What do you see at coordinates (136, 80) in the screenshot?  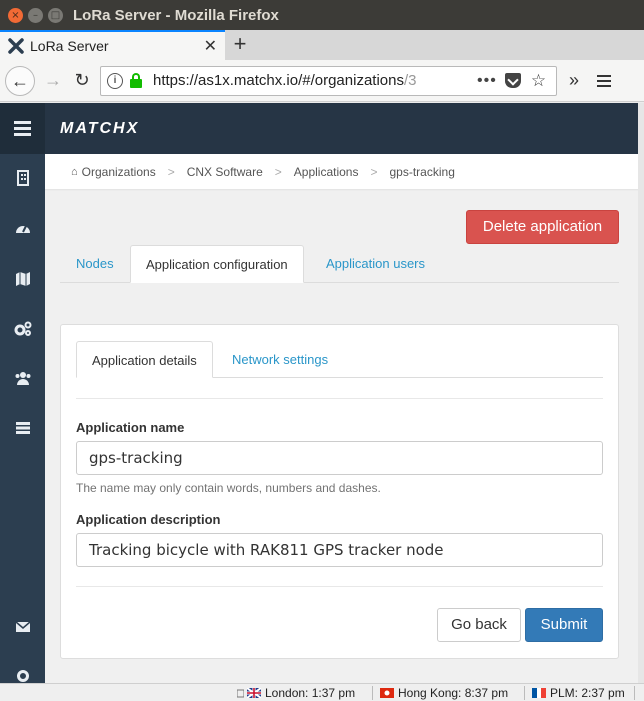 I see `lock-icon` at bounding box center [136, 80].